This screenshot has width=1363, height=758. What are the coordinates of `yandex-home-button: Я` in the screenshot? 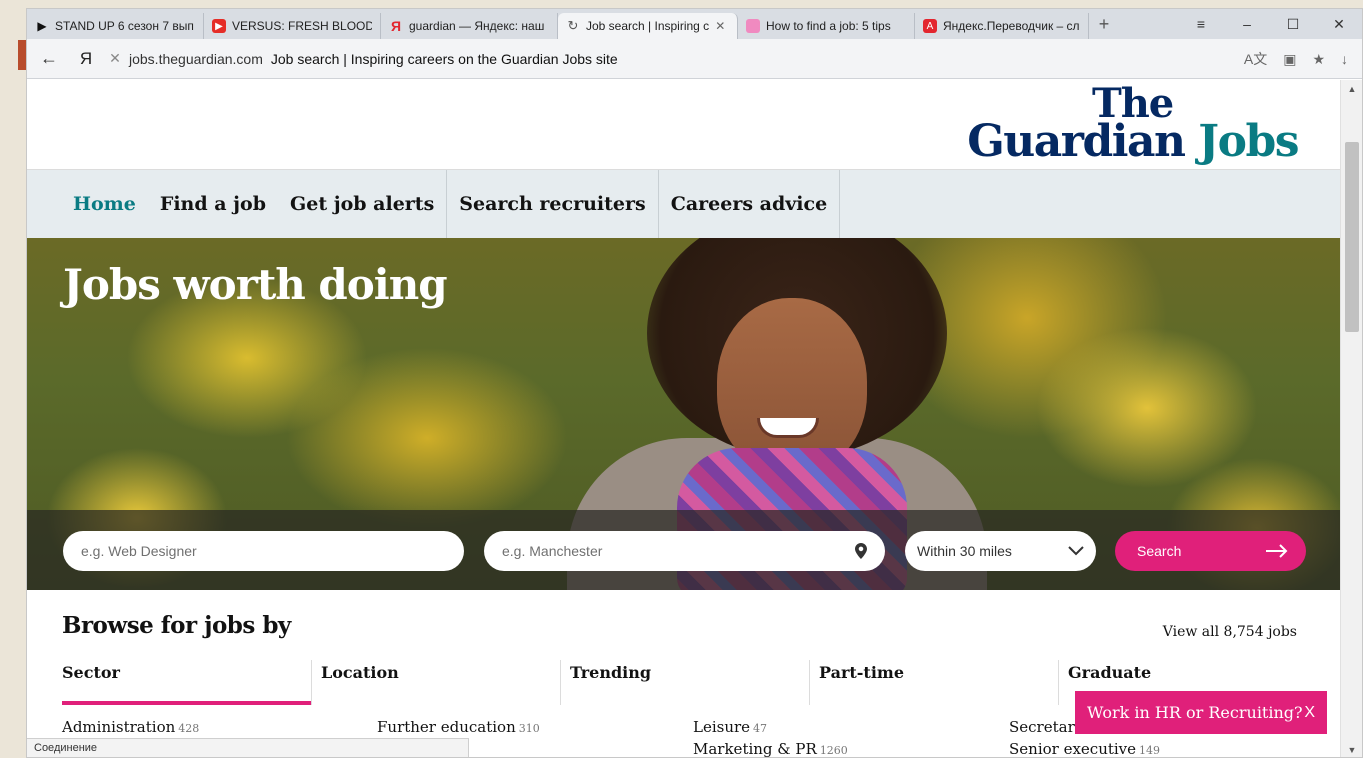 It's located at (86, 59).